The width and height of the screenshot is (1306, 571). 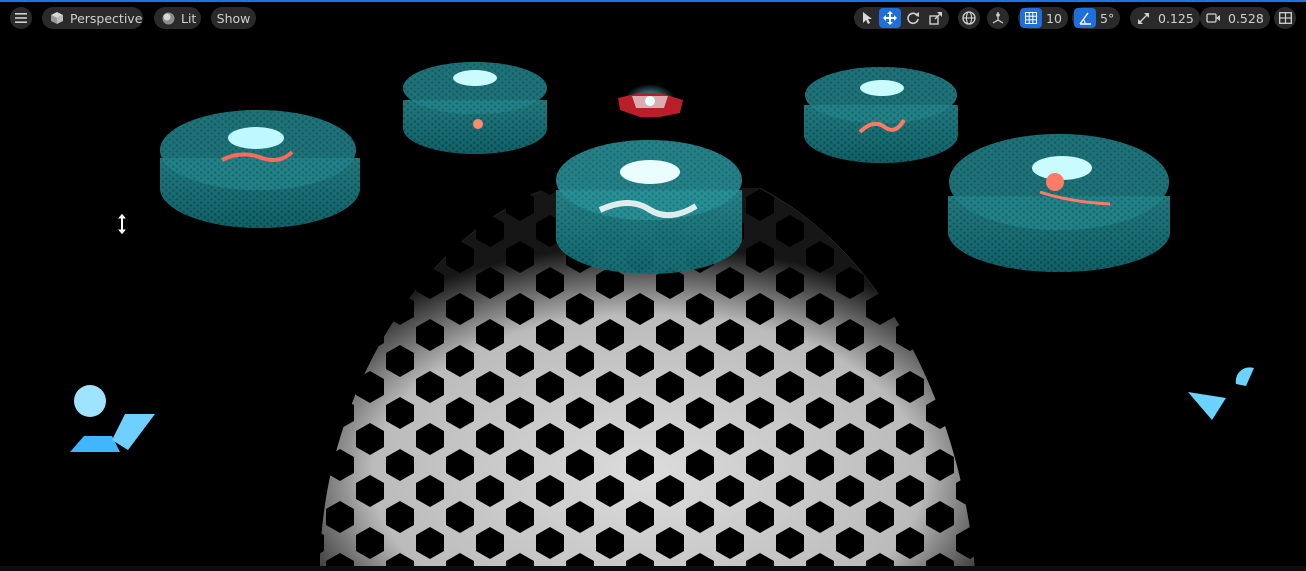 I want to click on translate-tool-button, so click(x=890, y=18).